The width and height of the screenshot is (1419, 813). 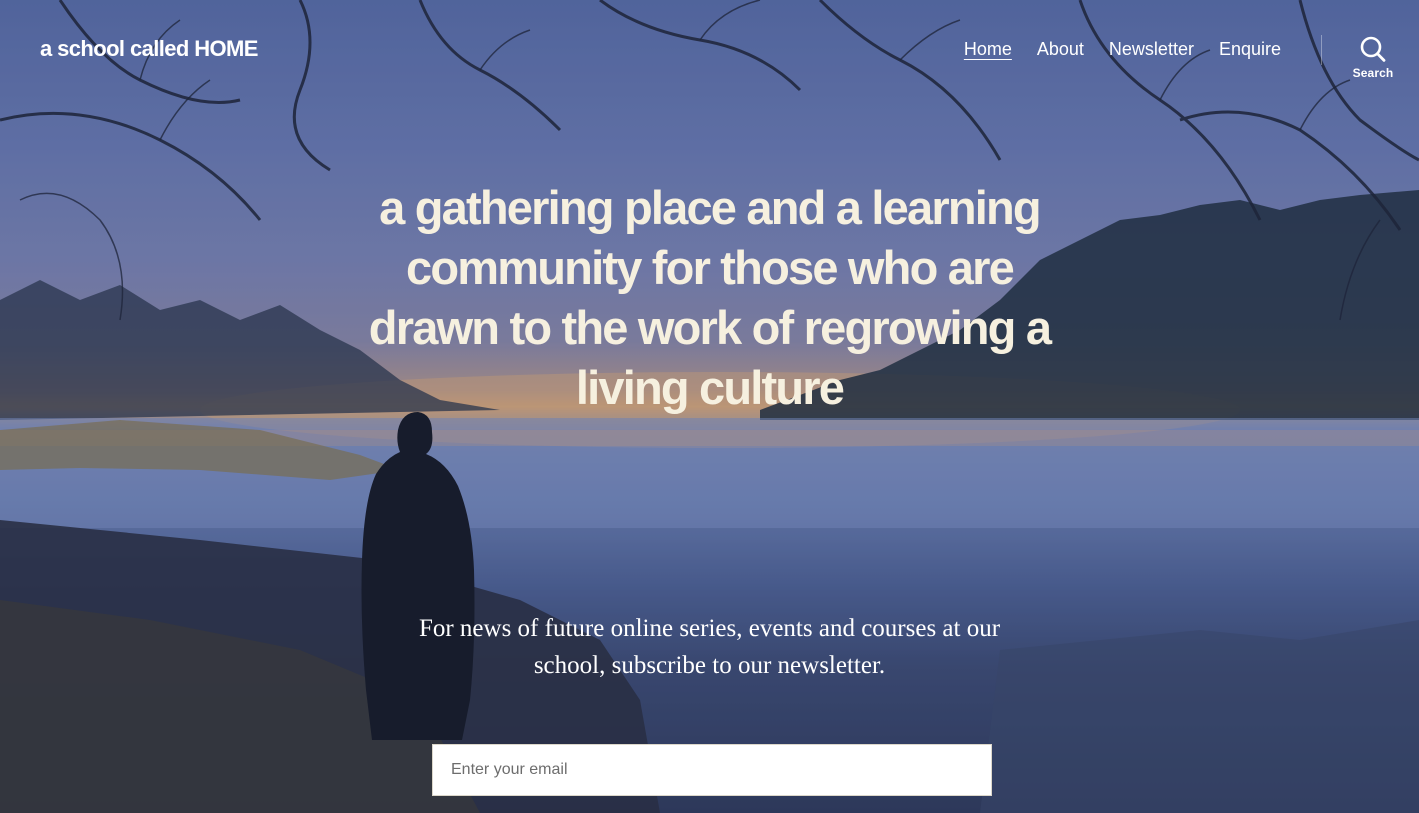 What do you see at coordinates (1373, 49) in the screenshot?
I see `search-icon` at bounding box center [1373, 49].